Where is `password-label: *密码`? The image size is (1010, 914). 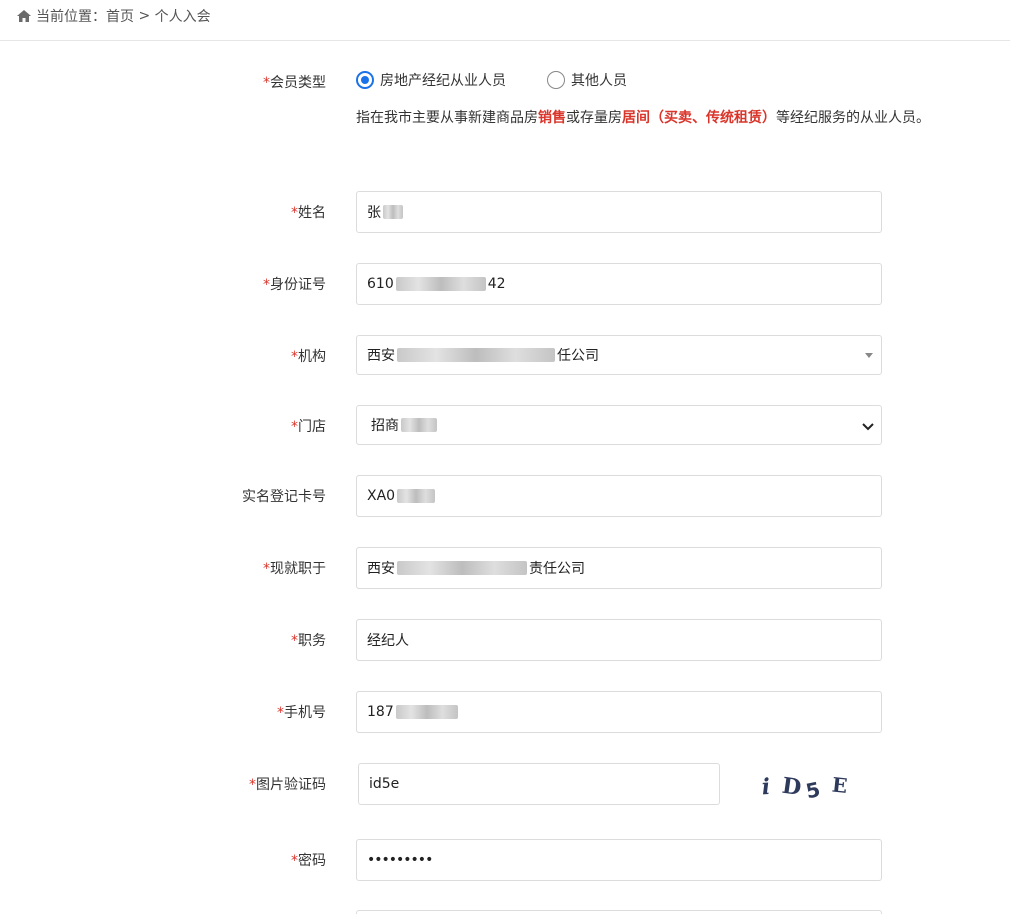
password-label: *密码 is located at coordinates (308, 861).